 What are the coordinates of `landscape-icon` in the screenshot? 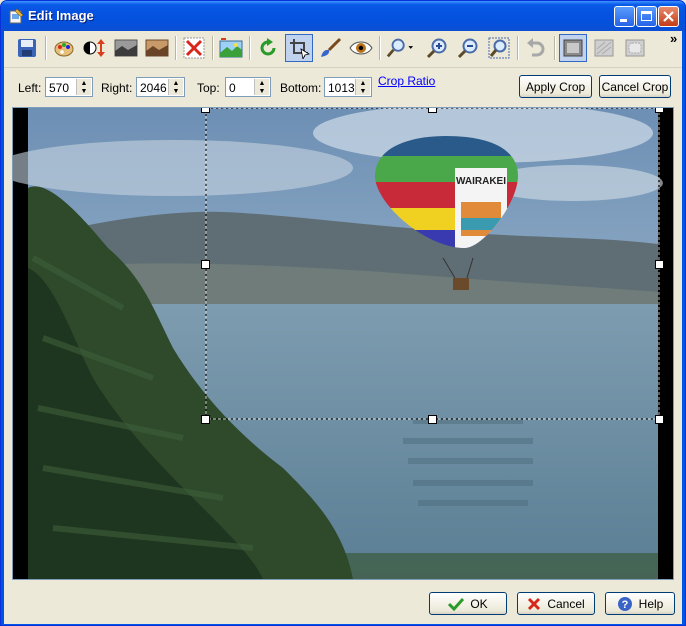 It's located at (231, 48).